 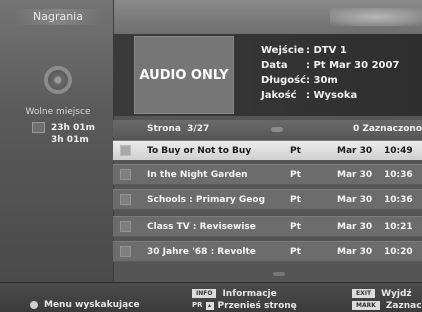 What do you see at coordinates (38, 127) in the screenshot?
I see `quality-high-icon` at bounding box center [38, 127].